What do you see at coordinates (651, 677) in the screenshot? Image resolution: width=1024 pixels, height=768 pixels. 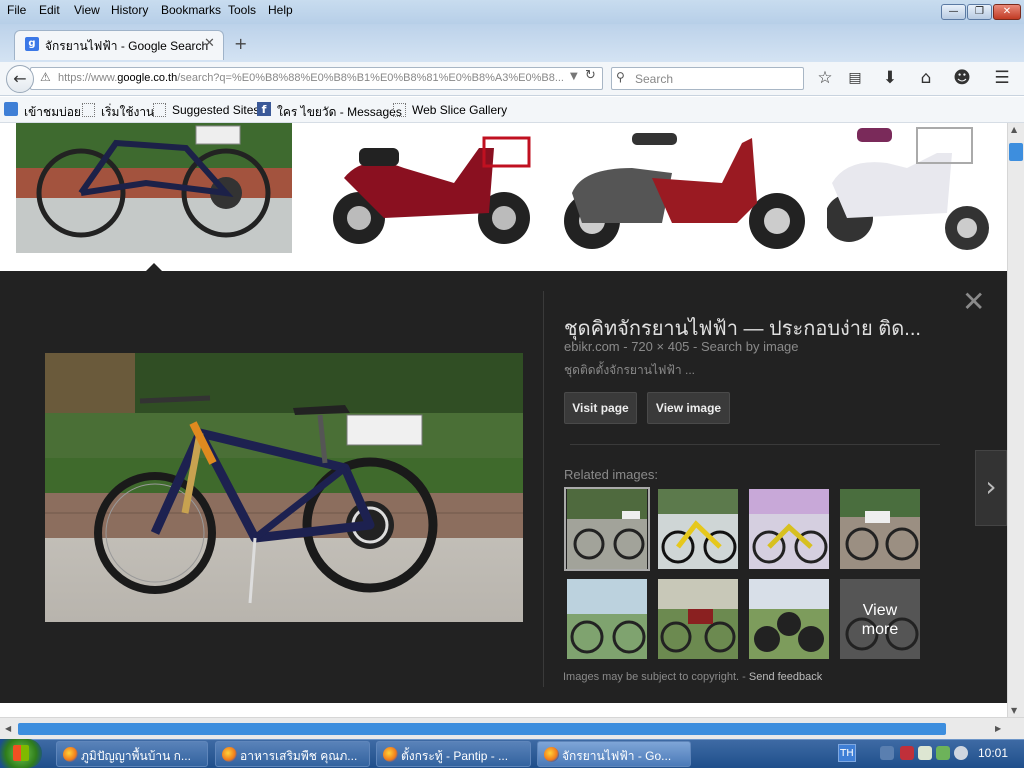 I see `copyright-text: Images may be subject to copyright.` at bounding box center [651, 677].